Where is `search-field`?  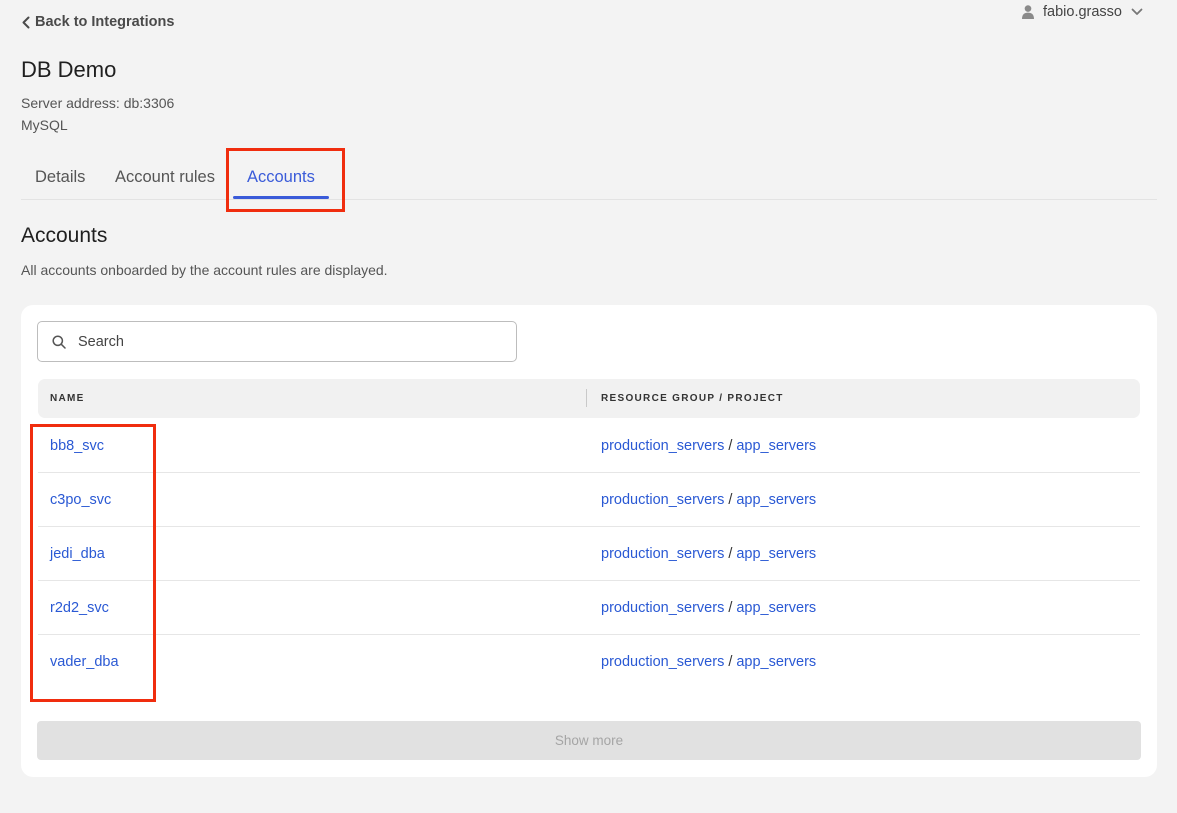
search-field is located at coordinates (277, 341).